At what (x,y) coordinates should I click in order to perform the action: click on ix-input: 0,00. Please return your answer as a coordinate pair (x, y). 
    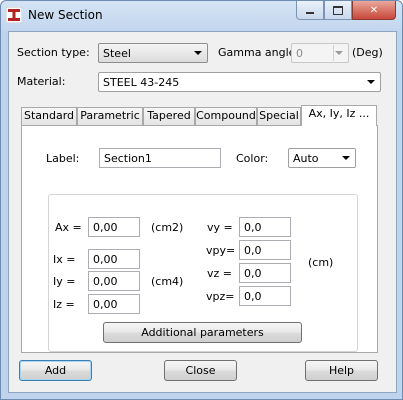
    Looking at the image, I should click on (114, 259).